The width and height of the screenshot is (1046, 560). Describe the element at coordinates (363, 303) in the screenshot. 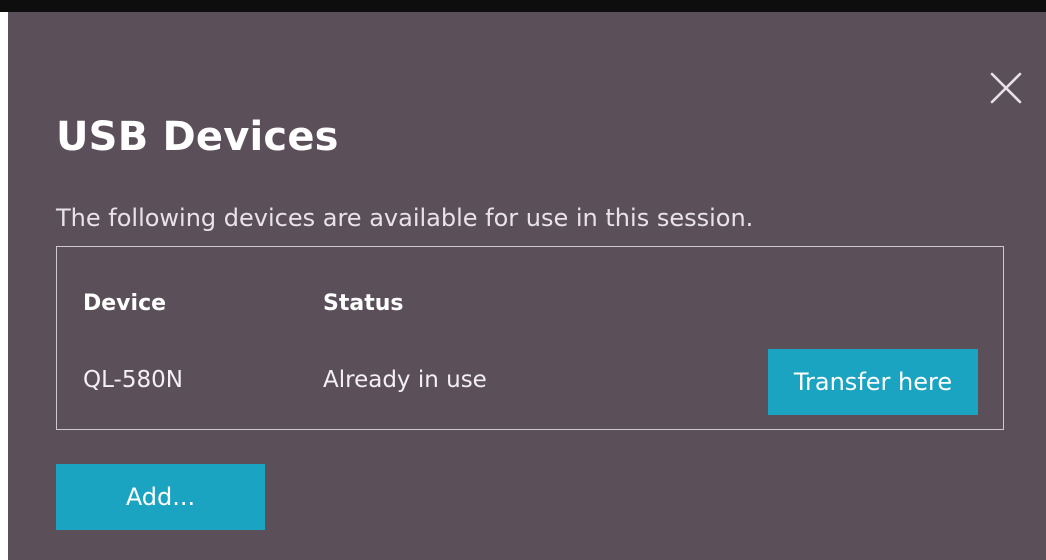

I see `column-header-status: Status` at that location.